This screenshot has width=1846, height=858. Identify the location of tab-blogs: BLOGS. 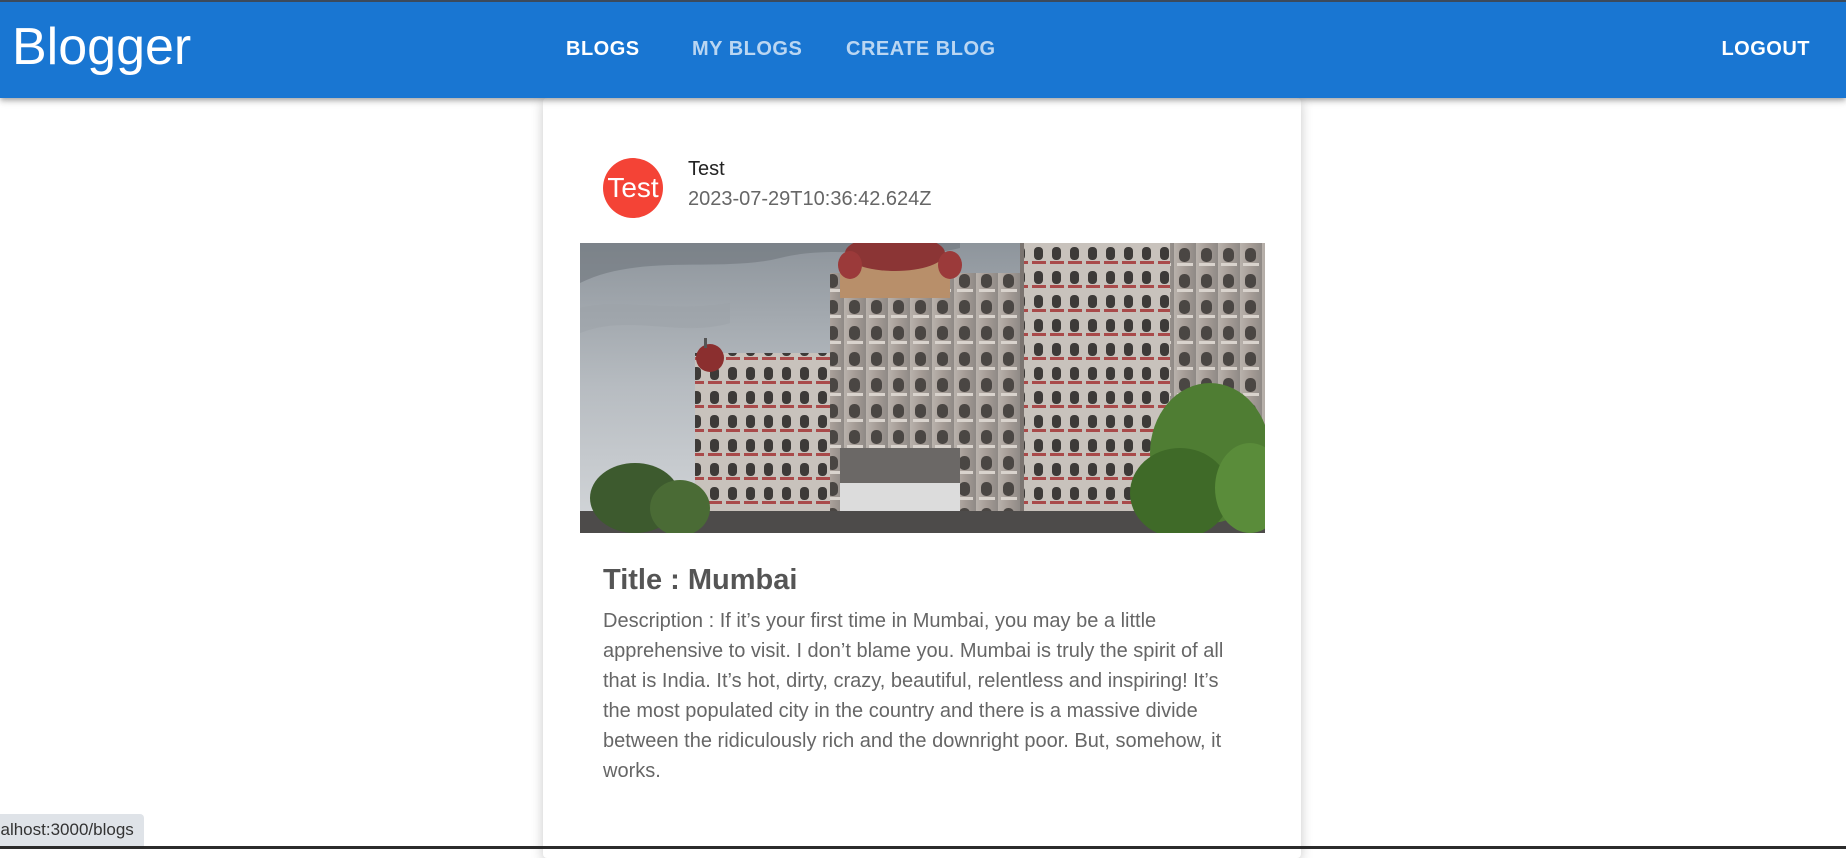
(603, 49).